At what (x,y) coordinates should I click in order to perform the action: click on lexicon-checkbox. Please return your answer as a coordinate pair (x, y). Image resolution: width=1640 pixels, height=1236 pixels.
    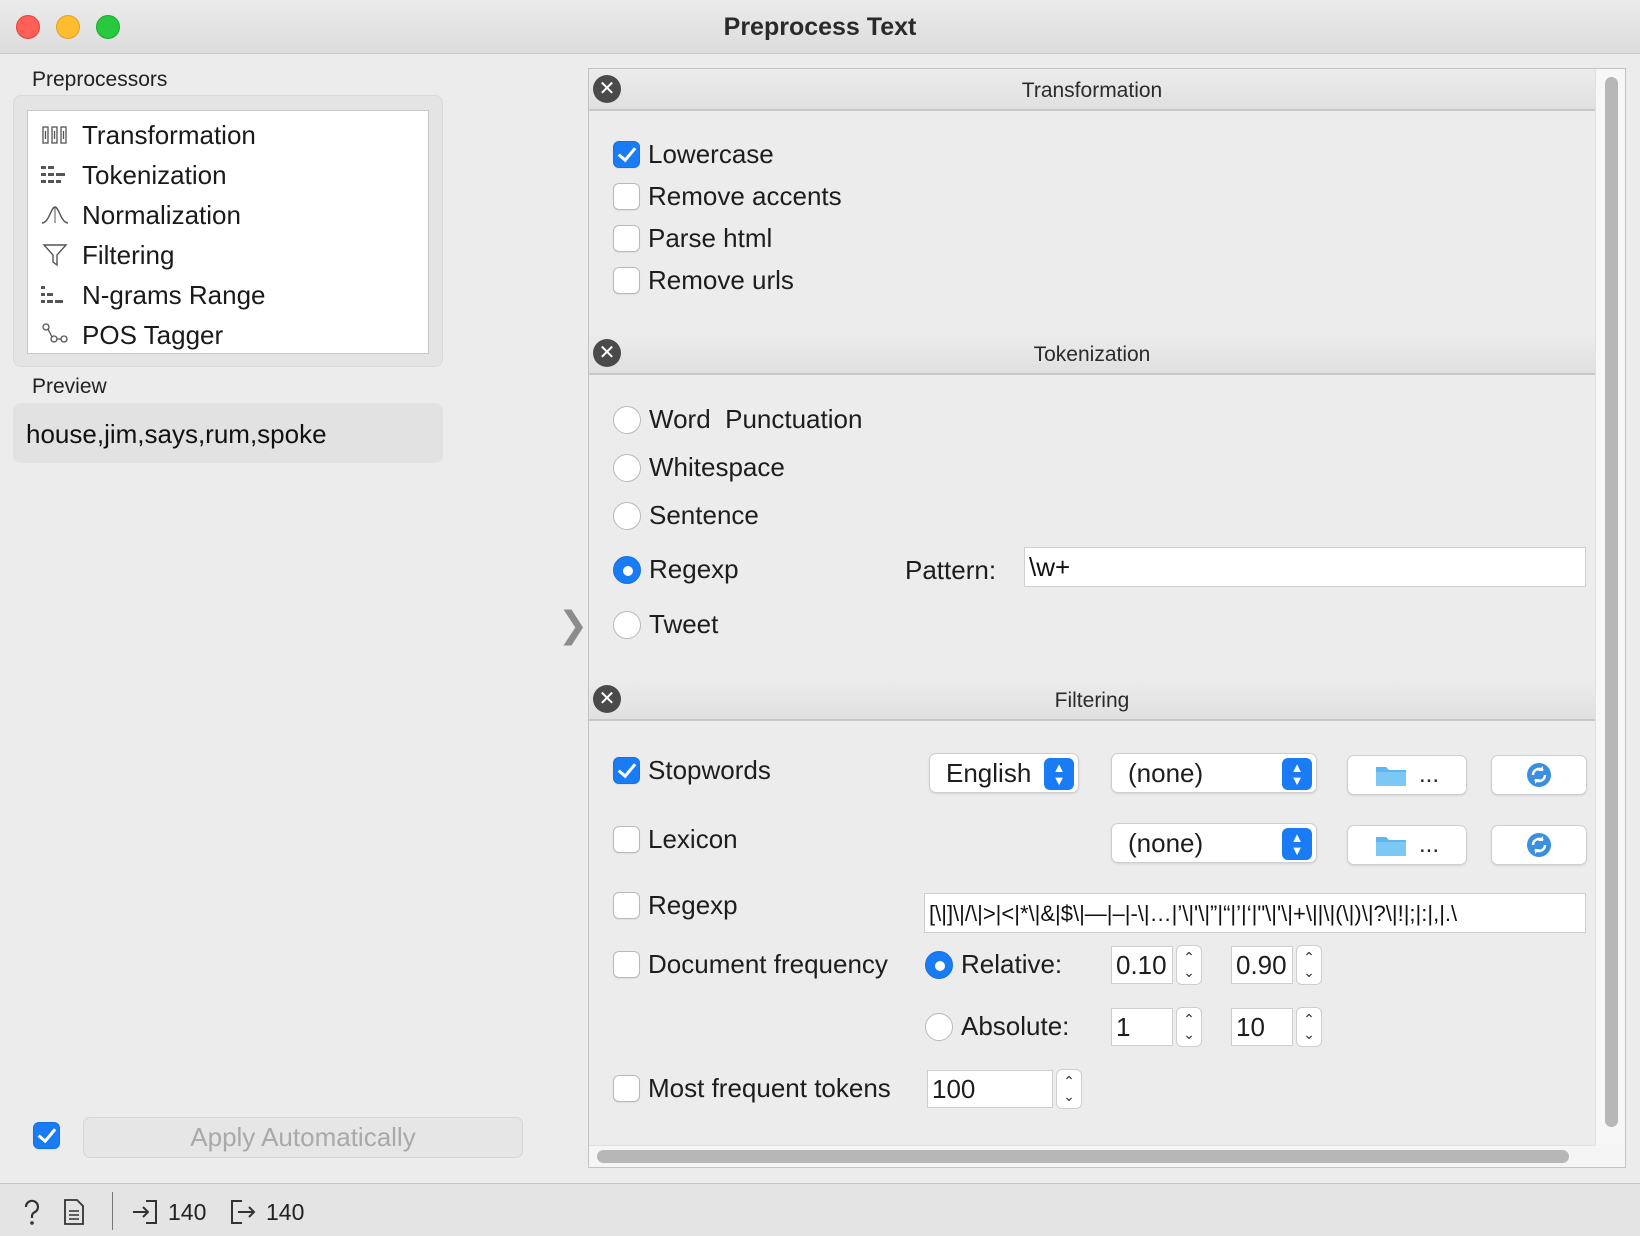
    Looking at the image, I should click on (626, 839).